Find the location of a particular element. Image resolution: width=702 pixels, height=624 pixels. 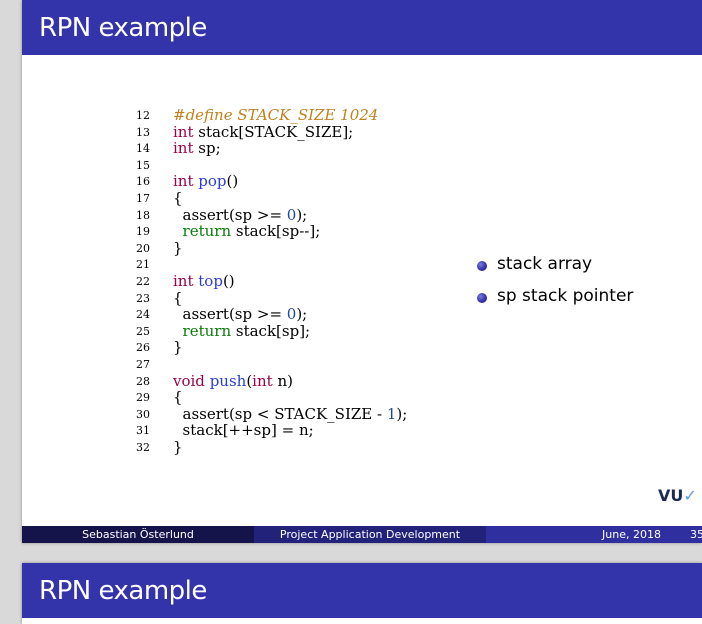

line-number: 29 is located at coordinates (143, 398).